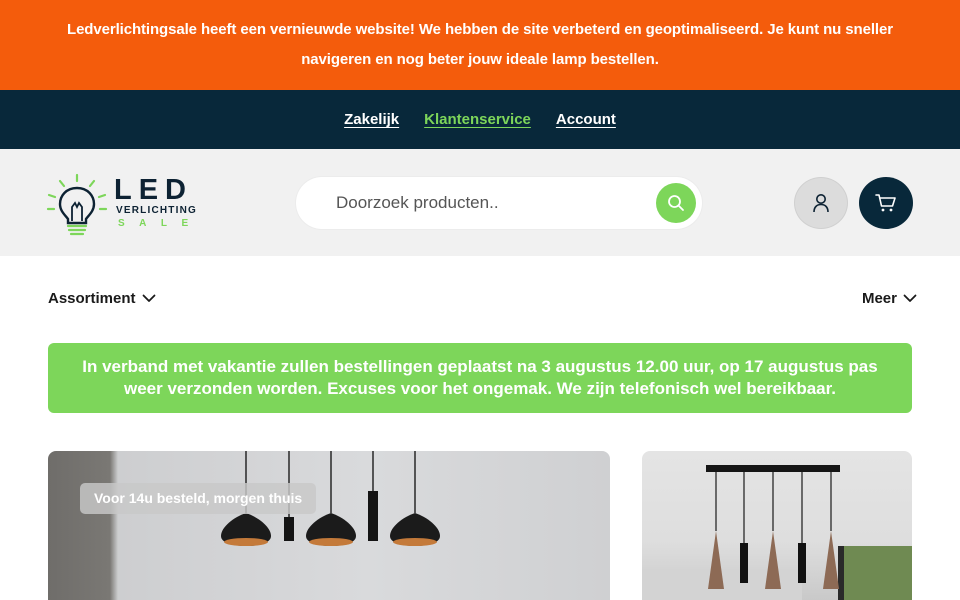 This screenshot has width=960, height=600. I want to click on nav-link-zakelijk: Zakelijk, so click(371, 119).